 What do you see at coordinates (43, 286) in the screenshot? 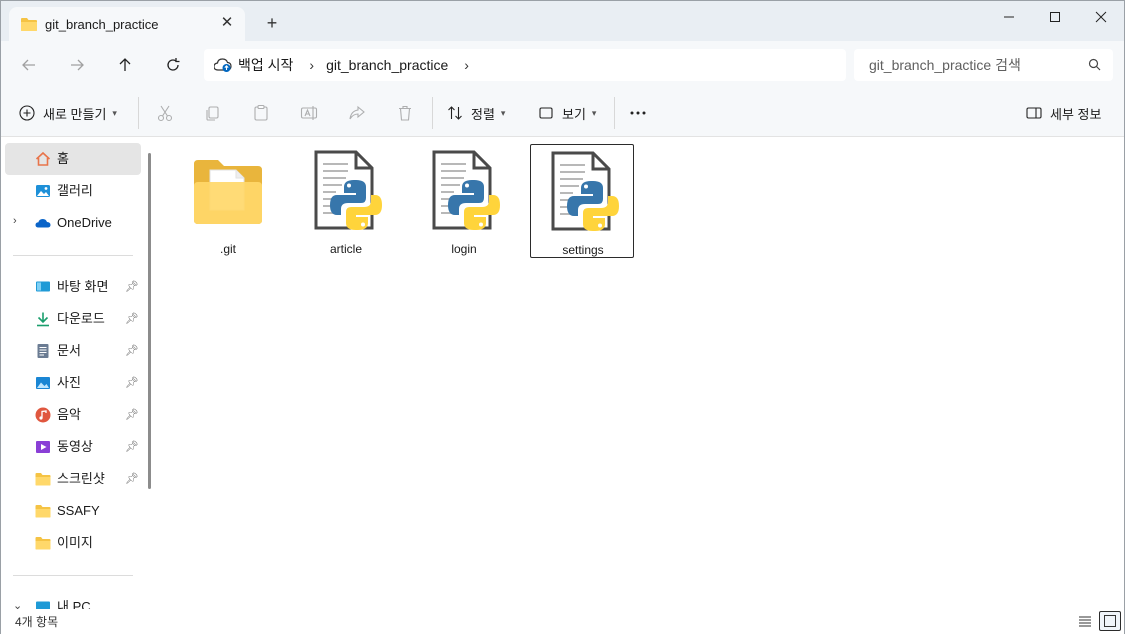
I see `desktop-icon` at bounding box center [43, 286].